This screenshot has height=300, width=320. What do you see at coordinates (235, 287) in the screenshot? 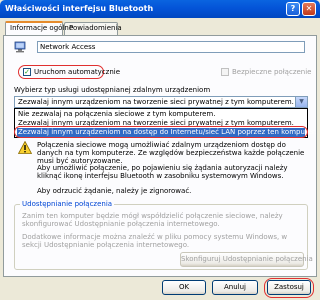
I see `cancel-button: Anuluj` at bounding box center [235, 287].